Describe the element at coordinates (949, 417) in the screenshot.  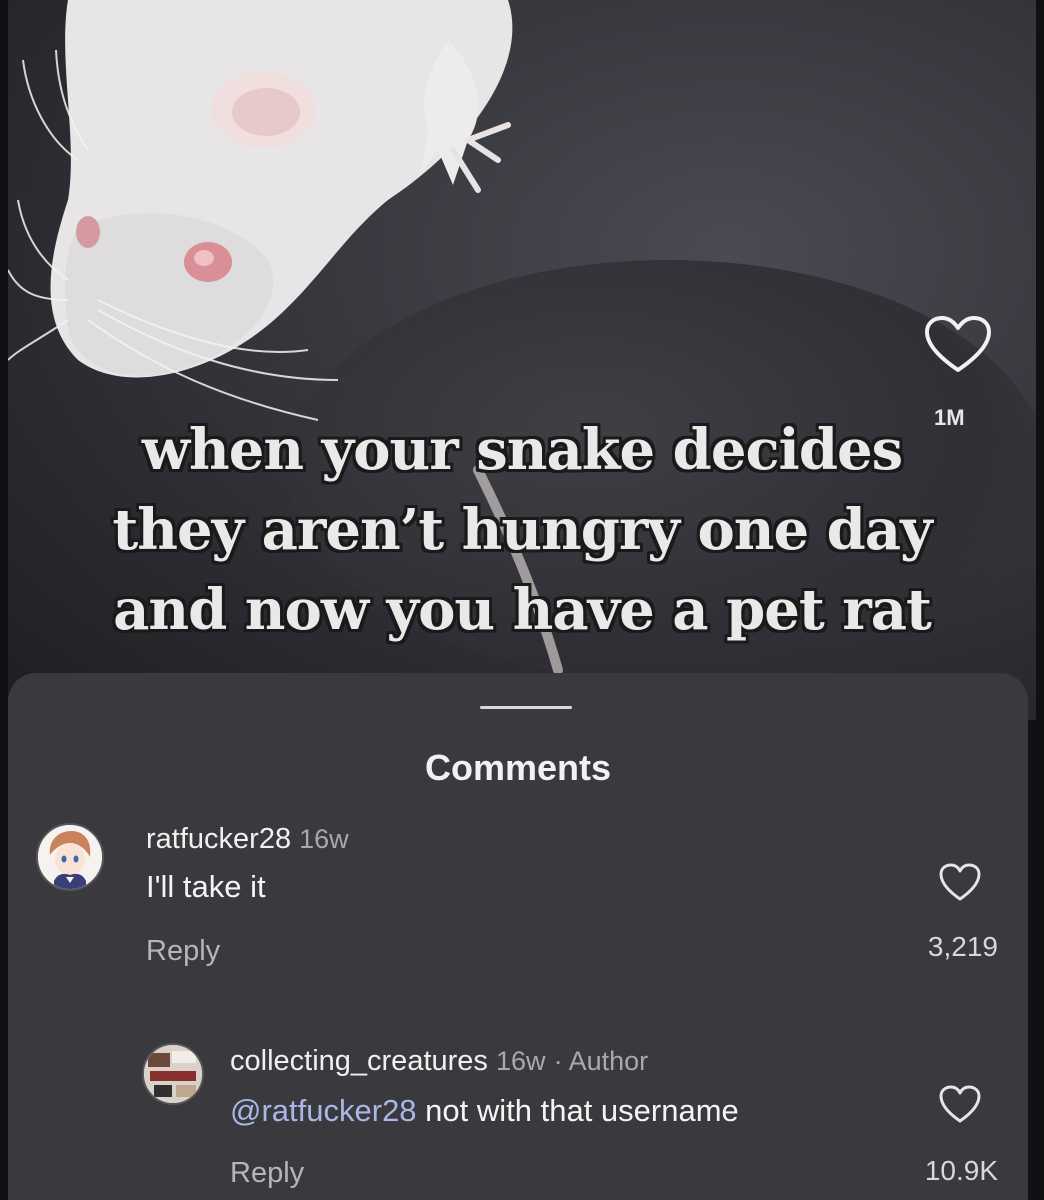
I see `video-like-count: 1M` at that location.